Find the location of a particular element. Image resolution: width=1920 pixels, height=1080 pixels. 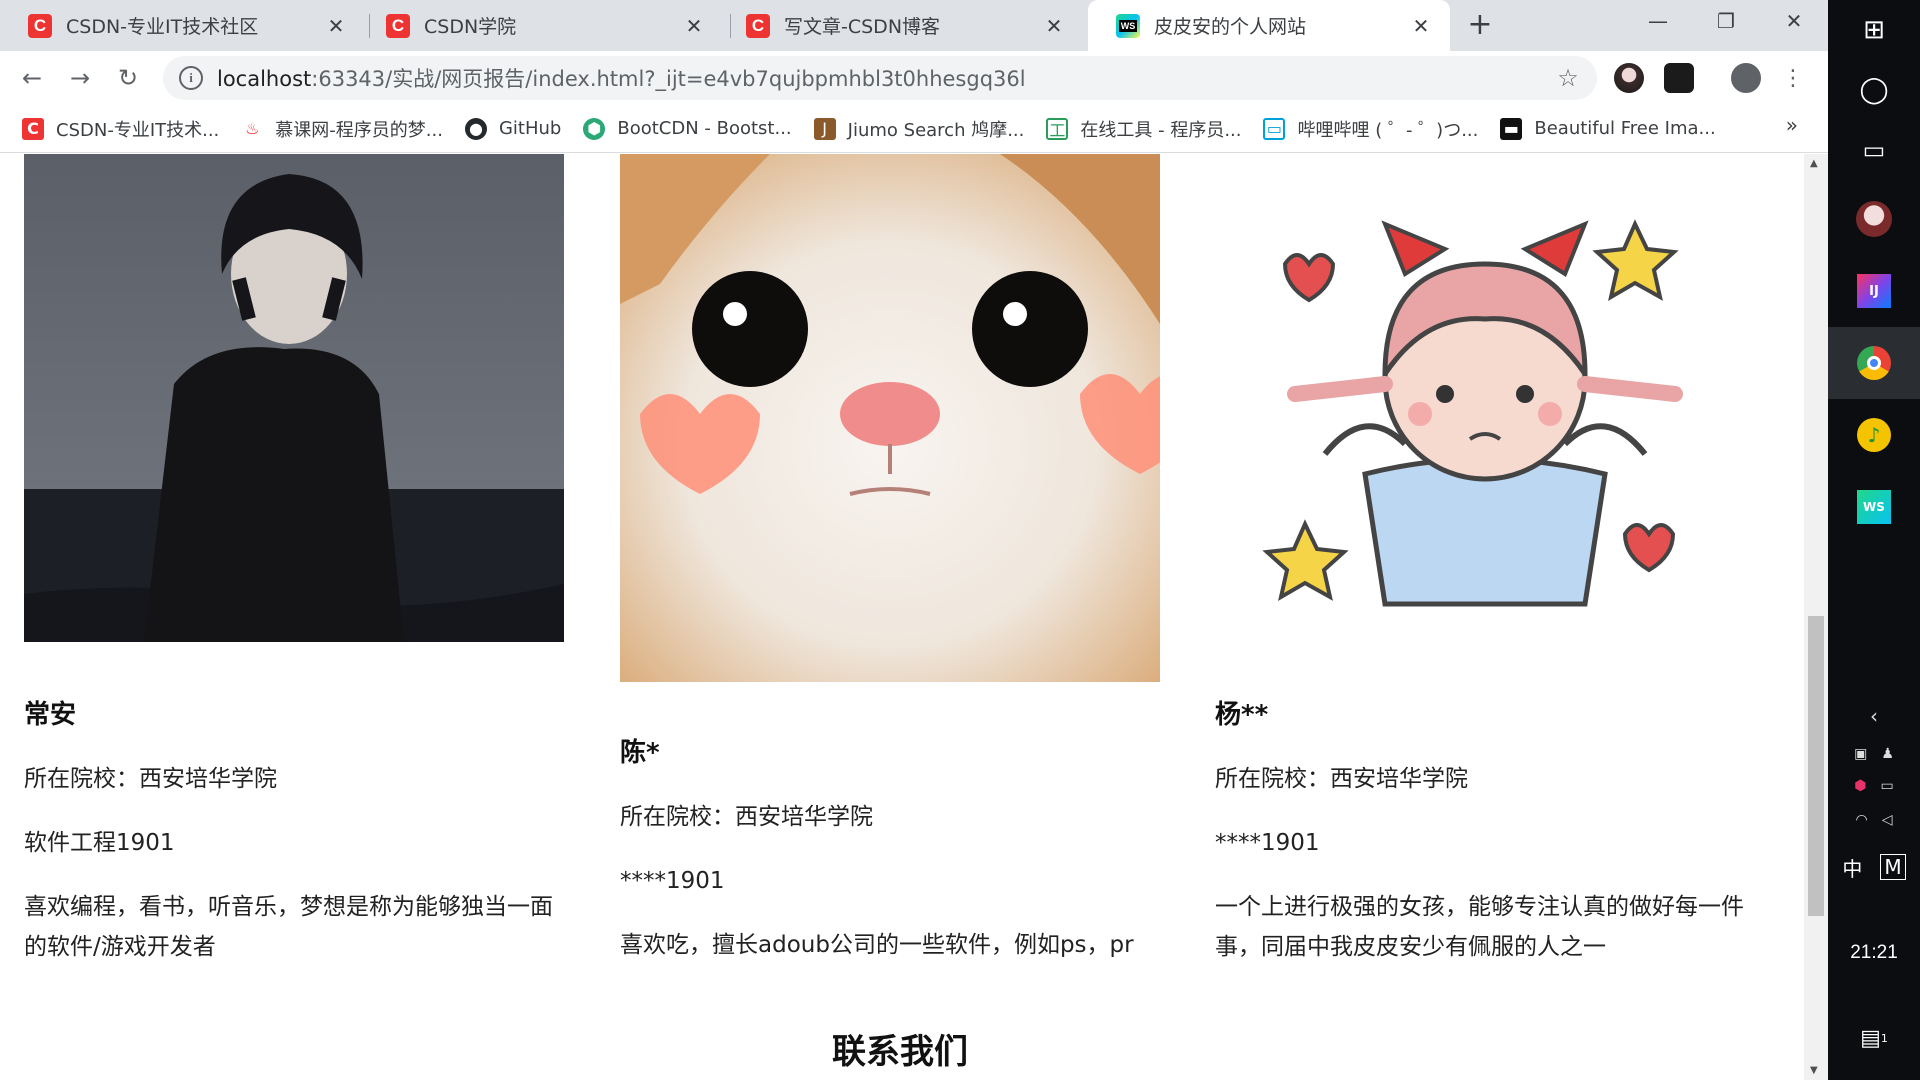

extension-avatar-icon is located at coordinates (1629, 78).